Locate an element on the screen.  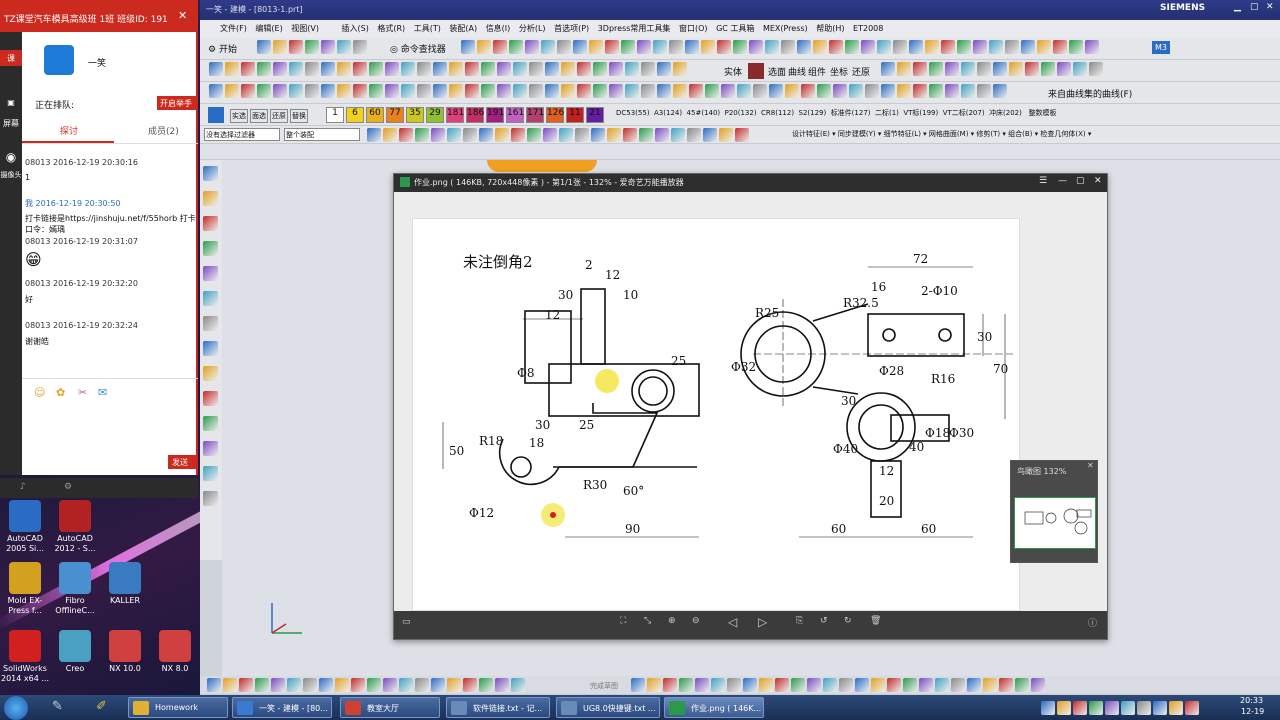
taskbar-item-homework: Homework is located at coordinates (178, 707).